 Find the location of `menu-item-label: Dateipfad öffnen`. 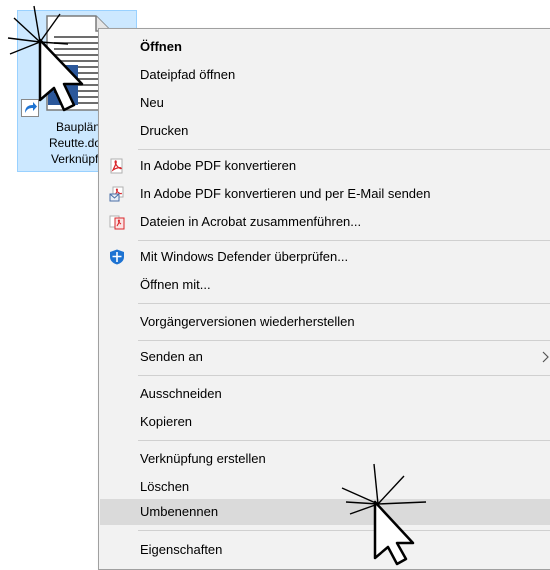

menu-item-label: Dateipfad öffnen is located at coordinates (188, 74).